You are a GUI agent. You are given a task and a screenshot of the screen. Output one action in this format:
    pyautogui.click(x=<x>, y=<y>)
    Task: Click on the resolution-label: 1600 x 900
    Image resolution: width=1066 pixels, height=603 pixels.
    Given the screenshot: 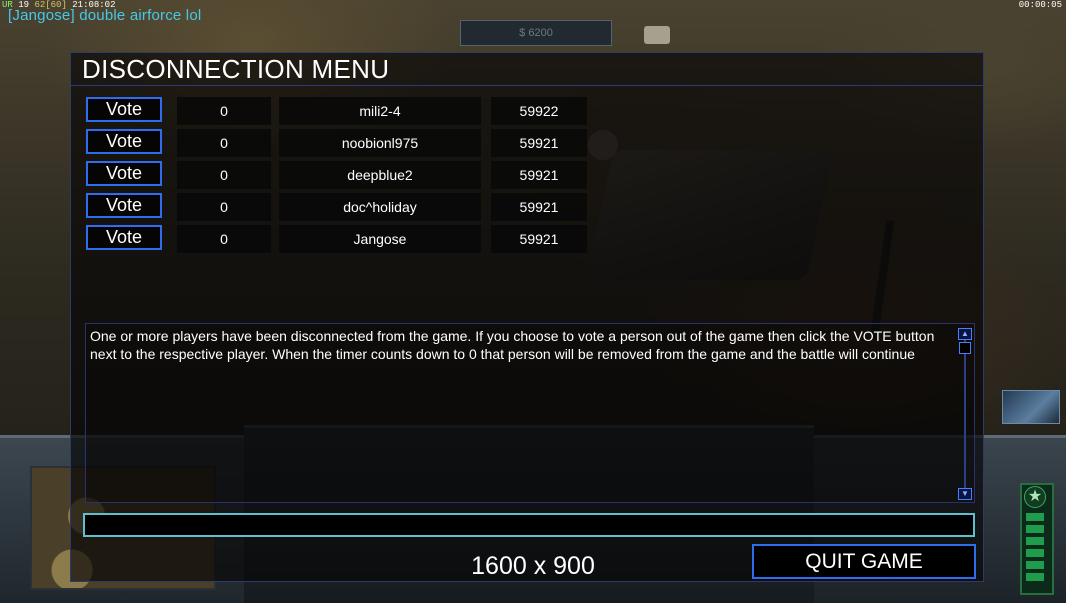 What is the action you would take?
    pyautogui.click(x=533, y=566)
    